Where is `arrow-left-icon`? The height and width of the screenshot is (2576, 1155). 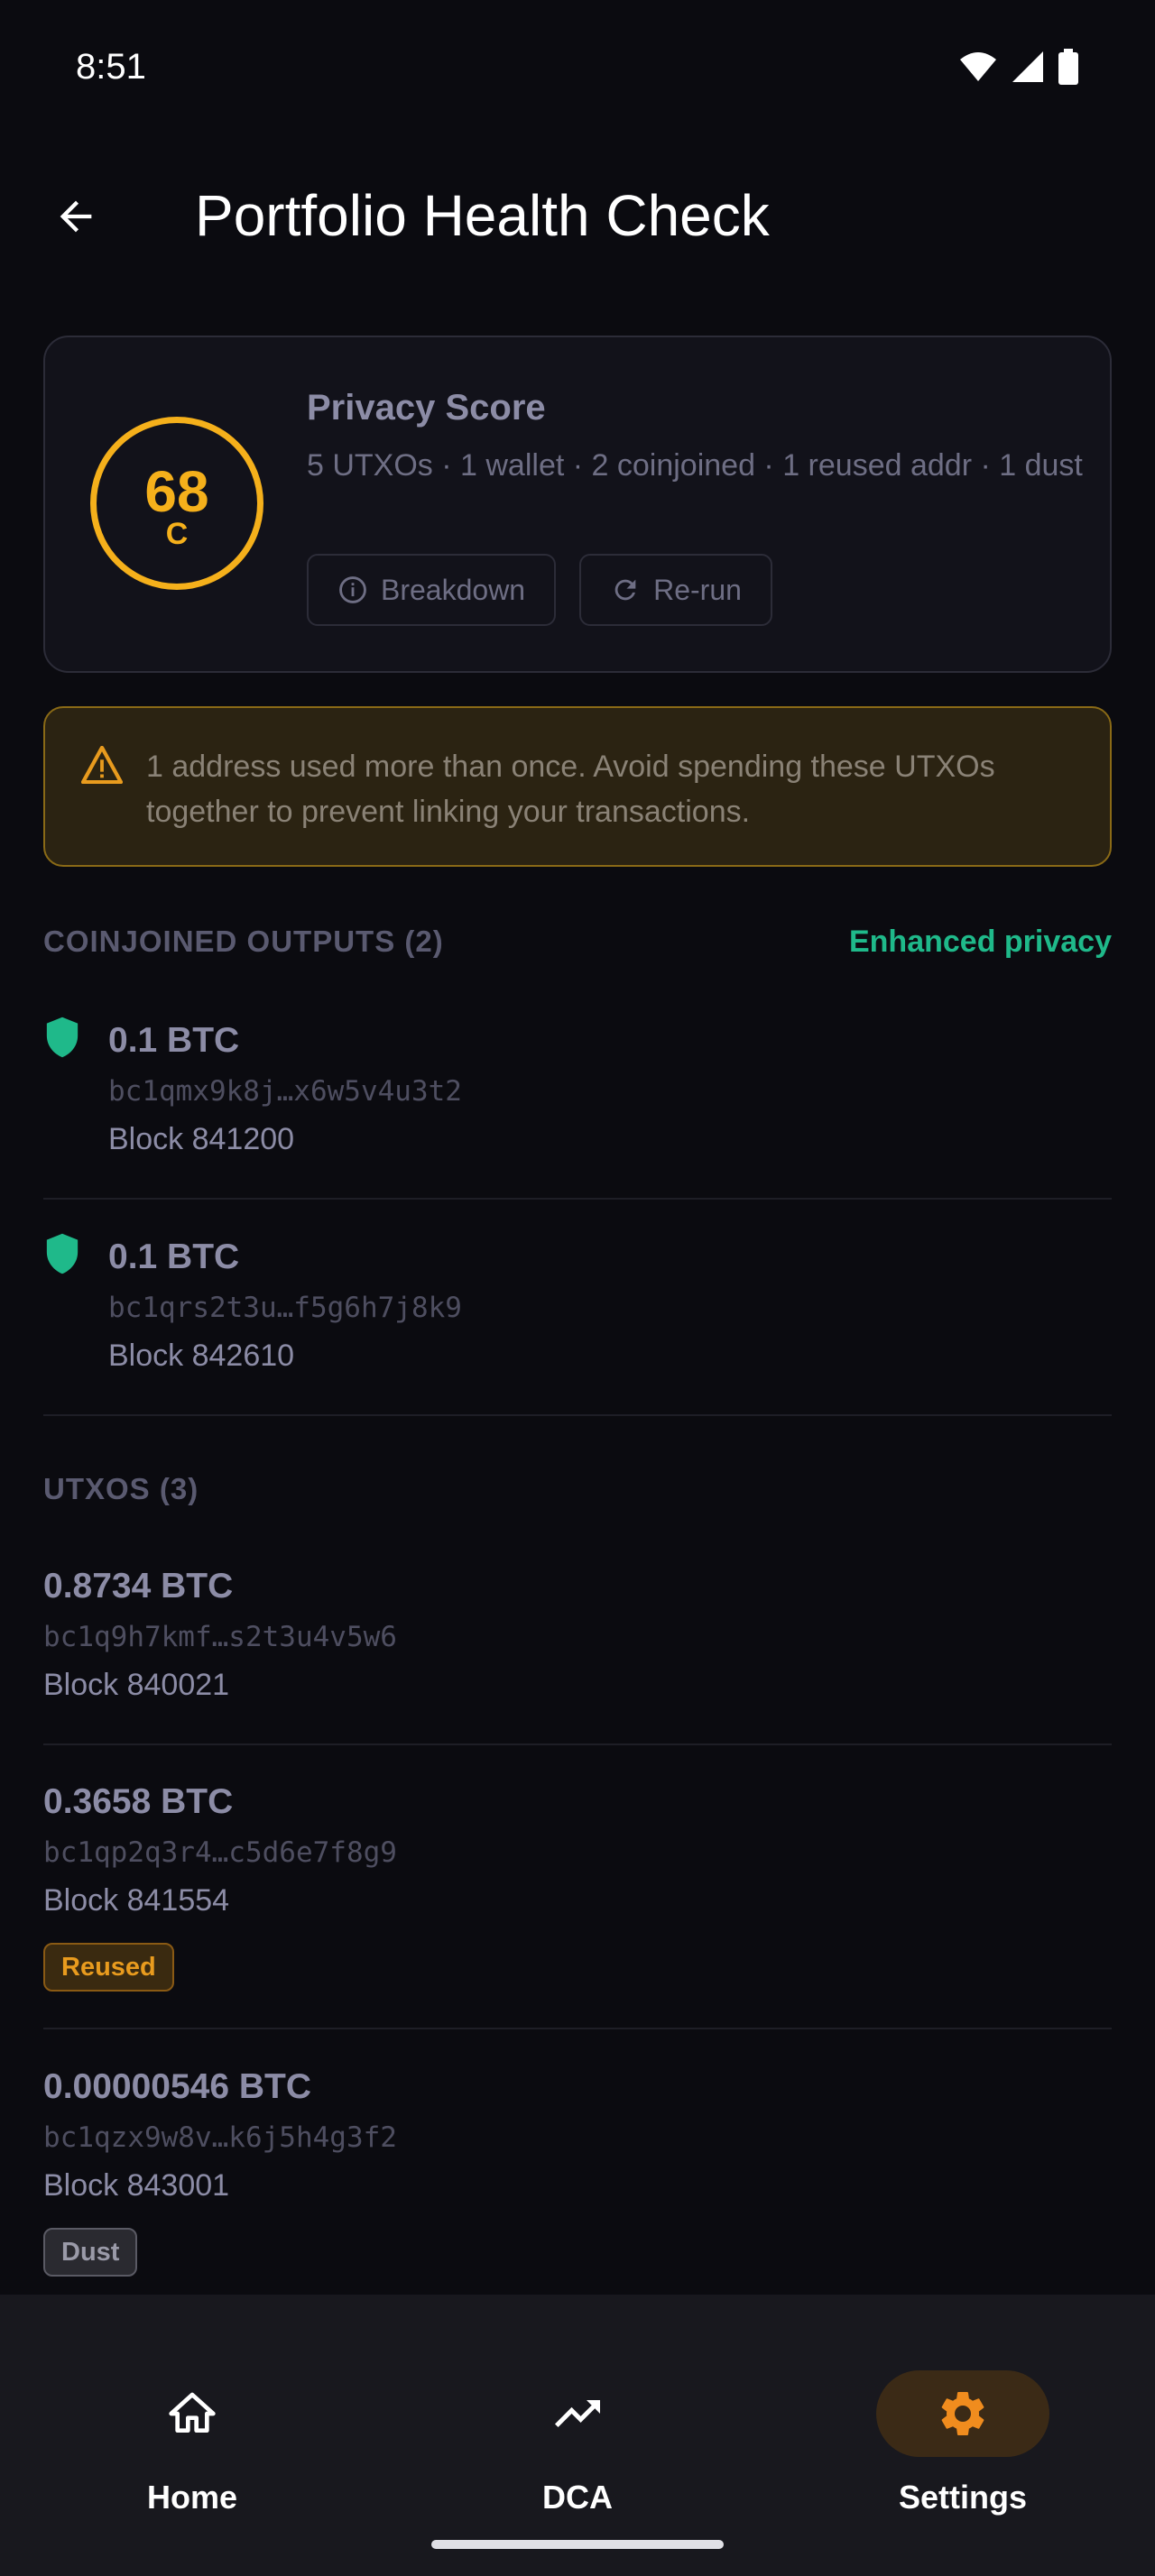
arrow-left-icon is located at coordinates (76, 217).